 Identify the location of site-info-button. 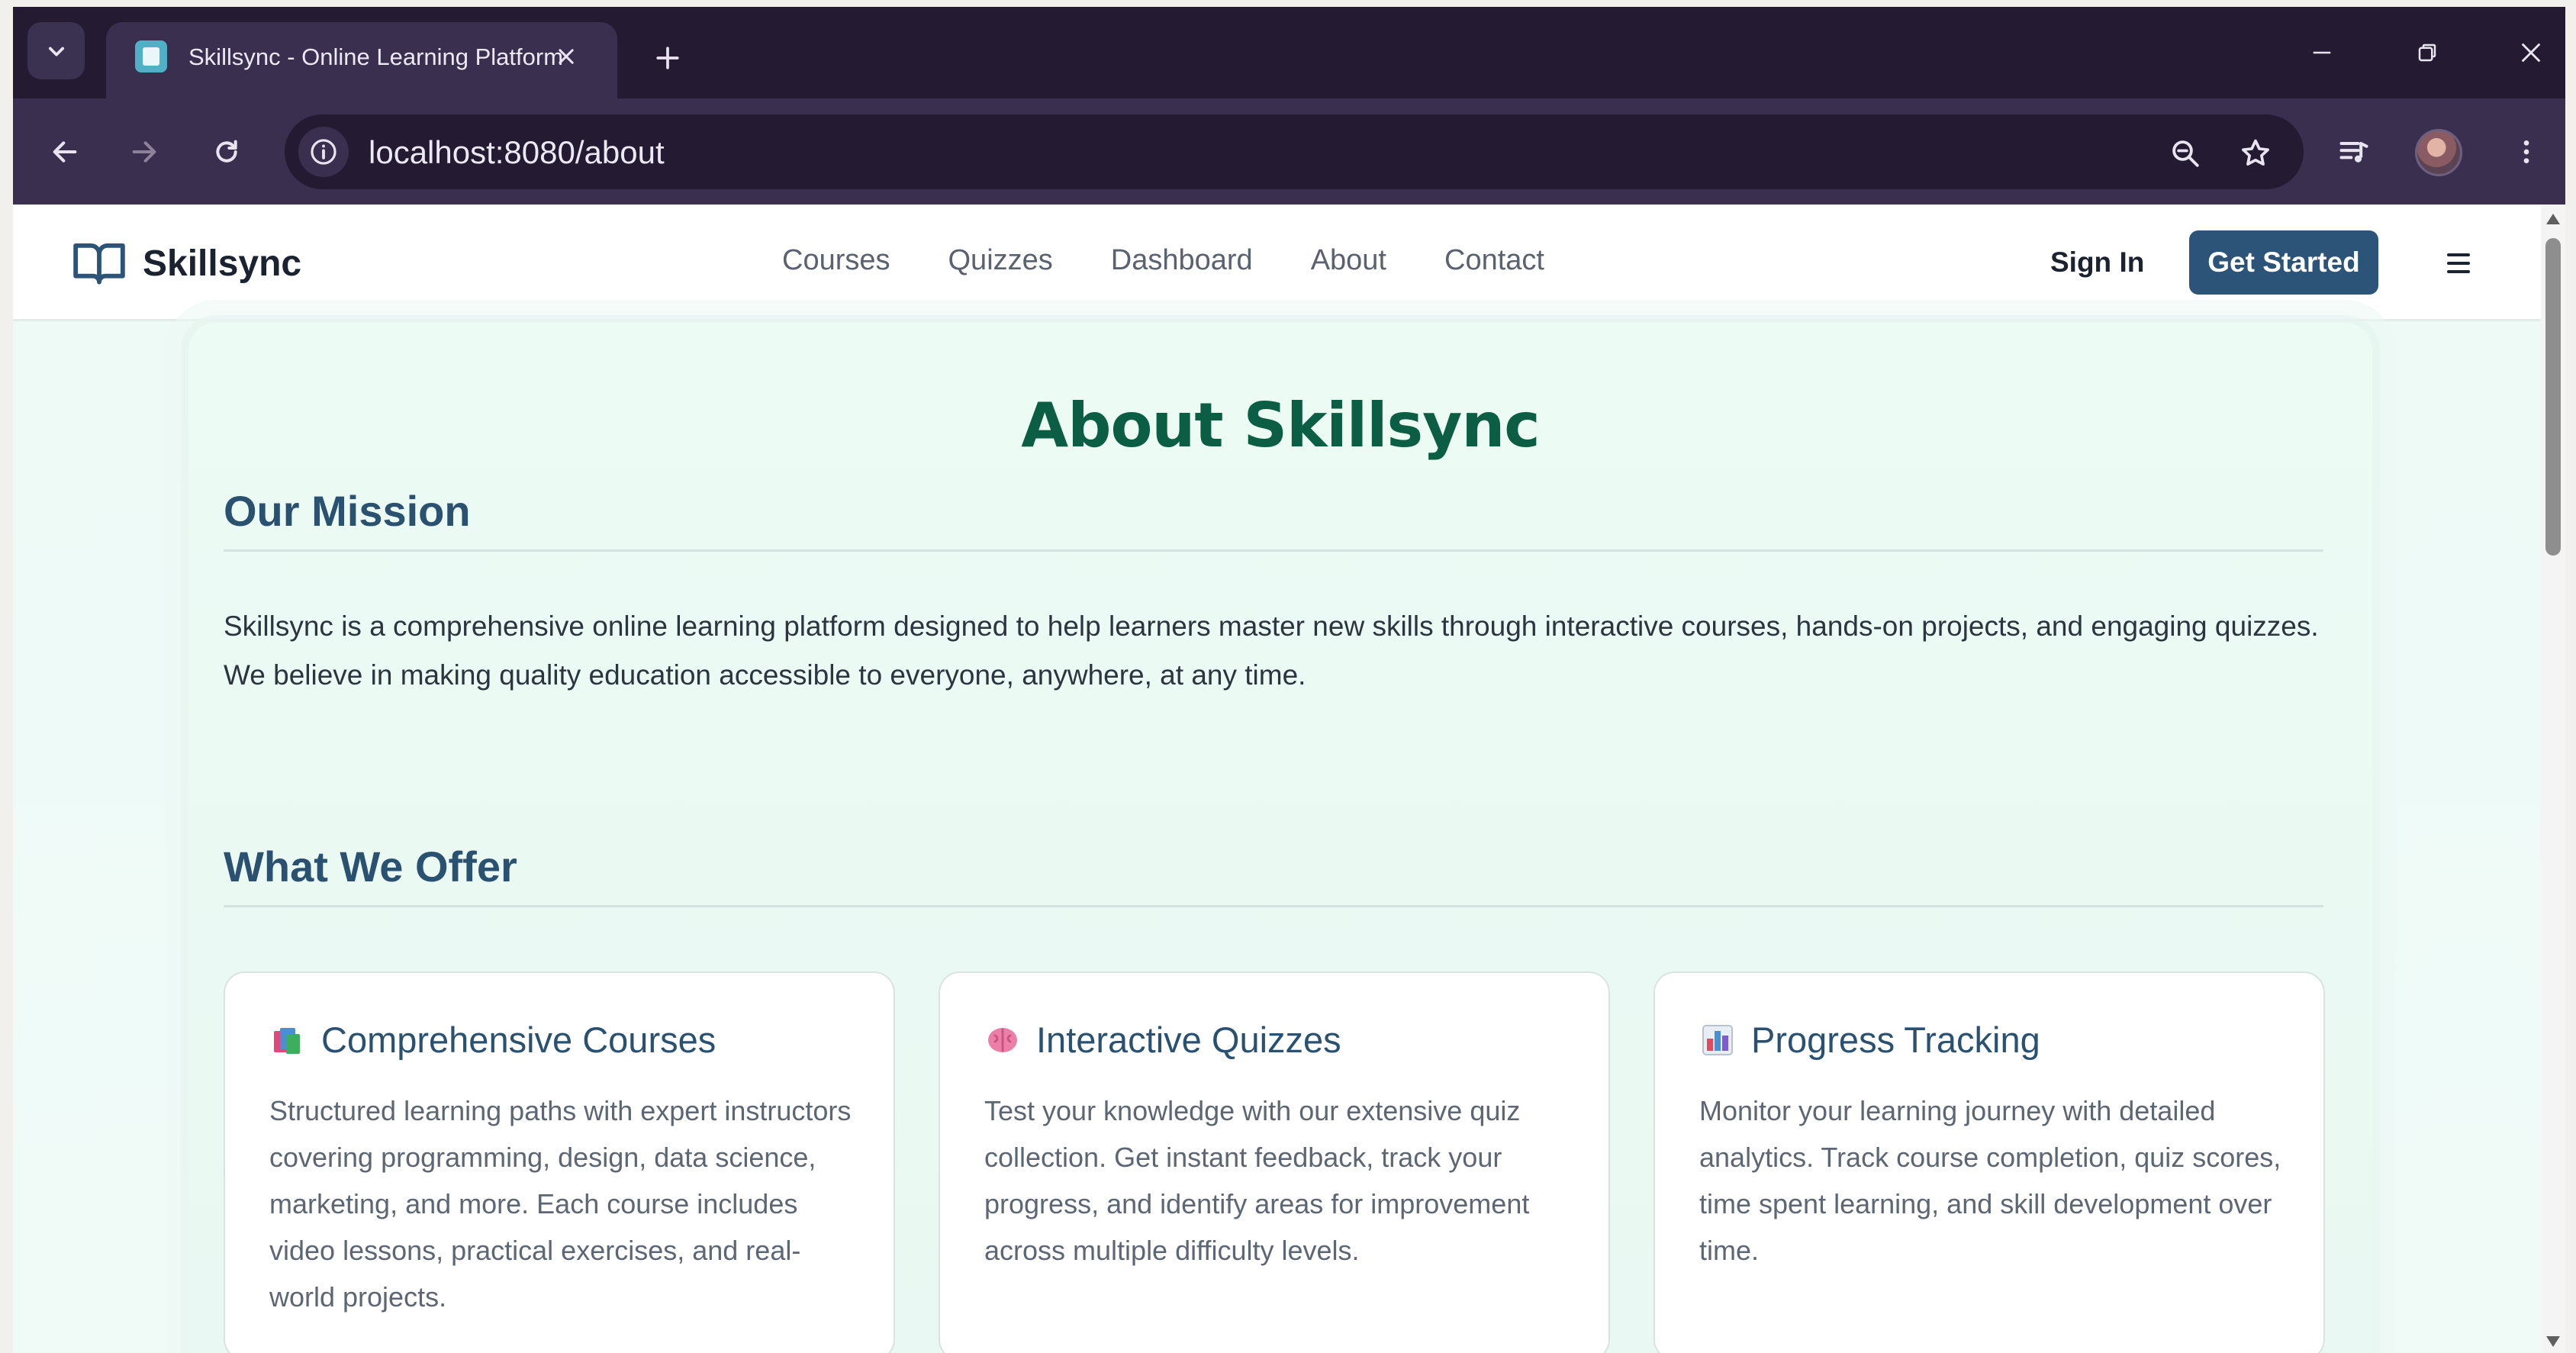
(323, 152).